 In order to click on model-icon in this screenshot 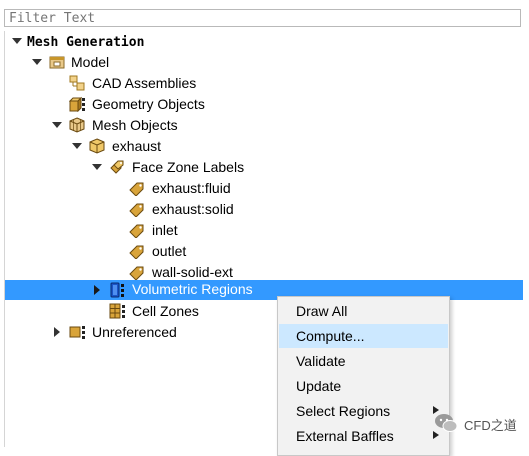, I will do `click(57, 62)`.